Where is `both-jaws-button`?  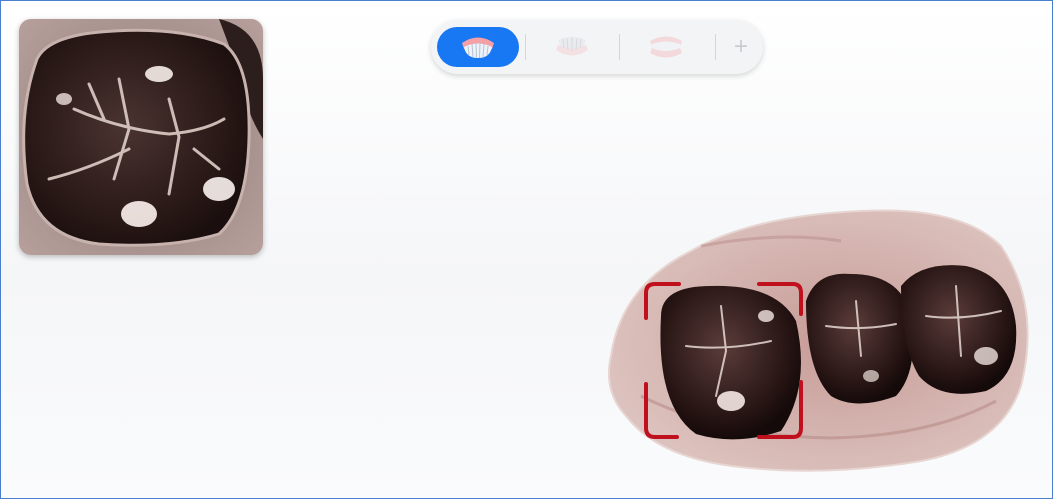 both-jaws-button is located at coordinates (666, 47).